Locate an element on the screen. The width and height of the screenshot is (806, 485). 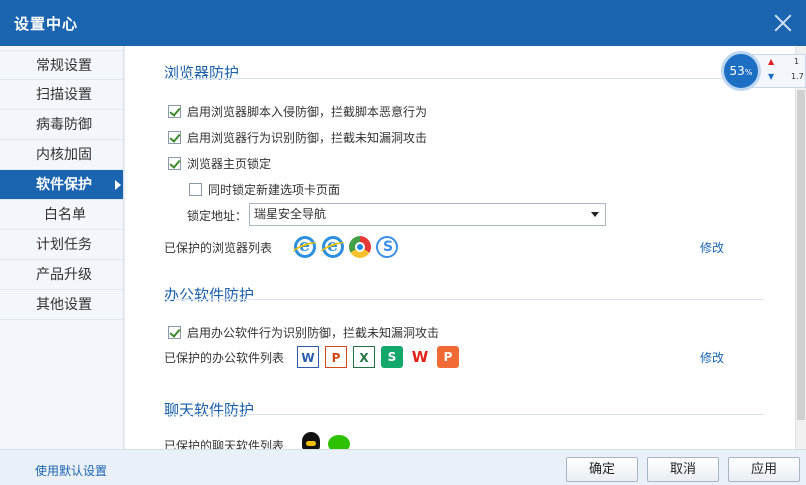
download-value: 1.7 is located at coordinates (797, 76).